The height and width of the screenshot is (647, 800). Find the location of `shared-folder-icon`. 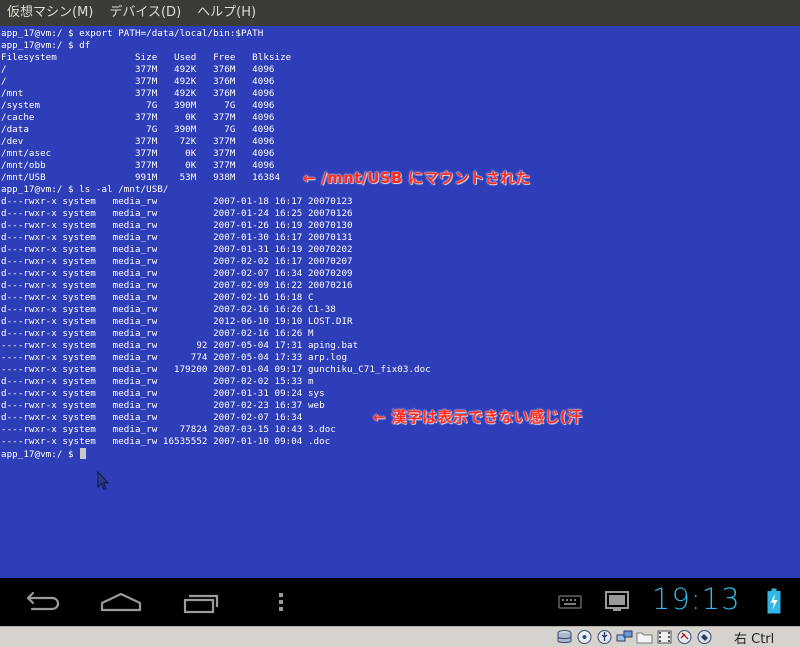

shared-folder-icon is located at coordinates (644, 637).